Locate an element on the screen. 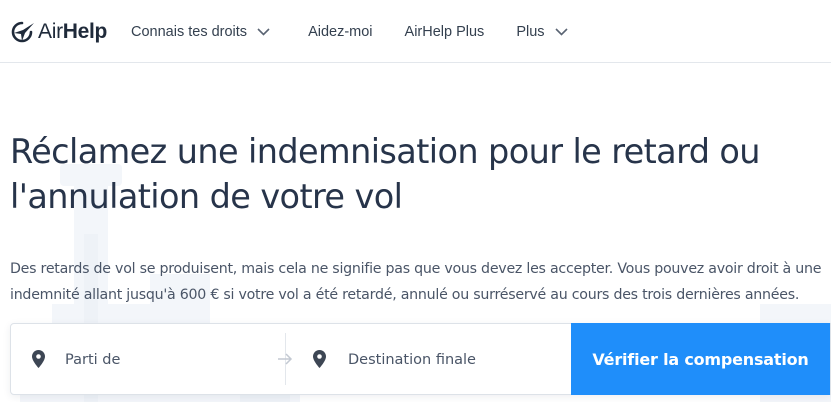  destination-input is located at coordinates (448, 360).